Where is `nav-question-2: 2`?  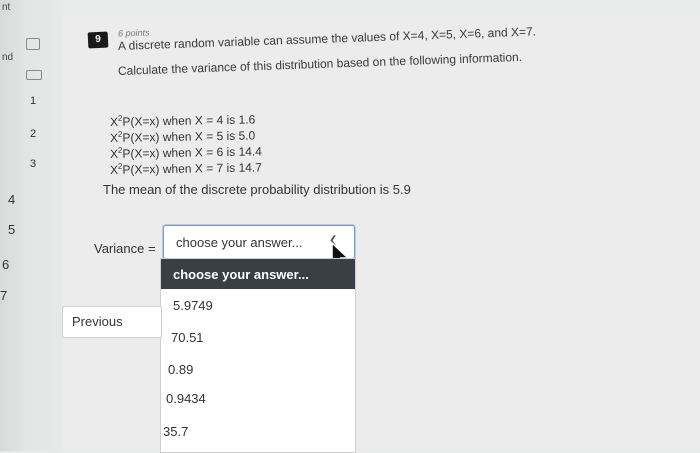 nav-question-2: 2 is located at coordinates (33, 134).